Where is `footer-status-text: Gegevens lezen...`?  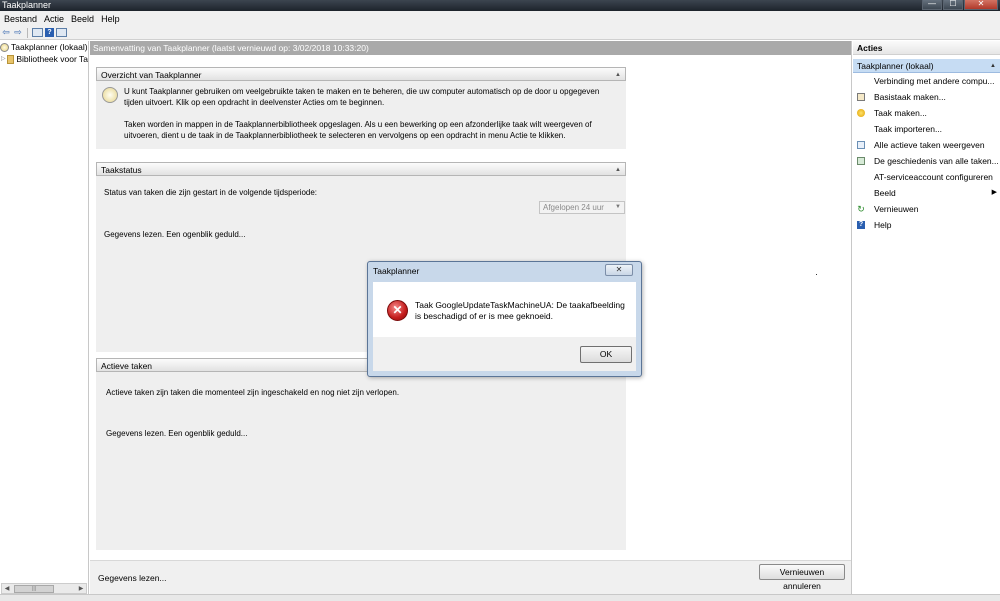 footer-status-text: Gegevens lezen... is located at coordinates (132, 578).